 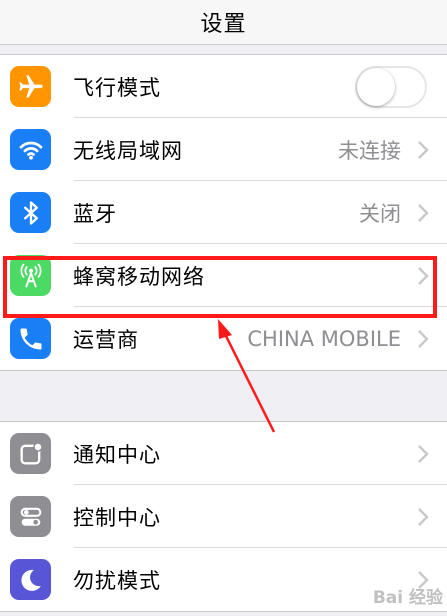 What do you see at coordinates (30, 275) in the screenshot?
I see `cellular-antenna-icon` at bounding box center [30, 275].